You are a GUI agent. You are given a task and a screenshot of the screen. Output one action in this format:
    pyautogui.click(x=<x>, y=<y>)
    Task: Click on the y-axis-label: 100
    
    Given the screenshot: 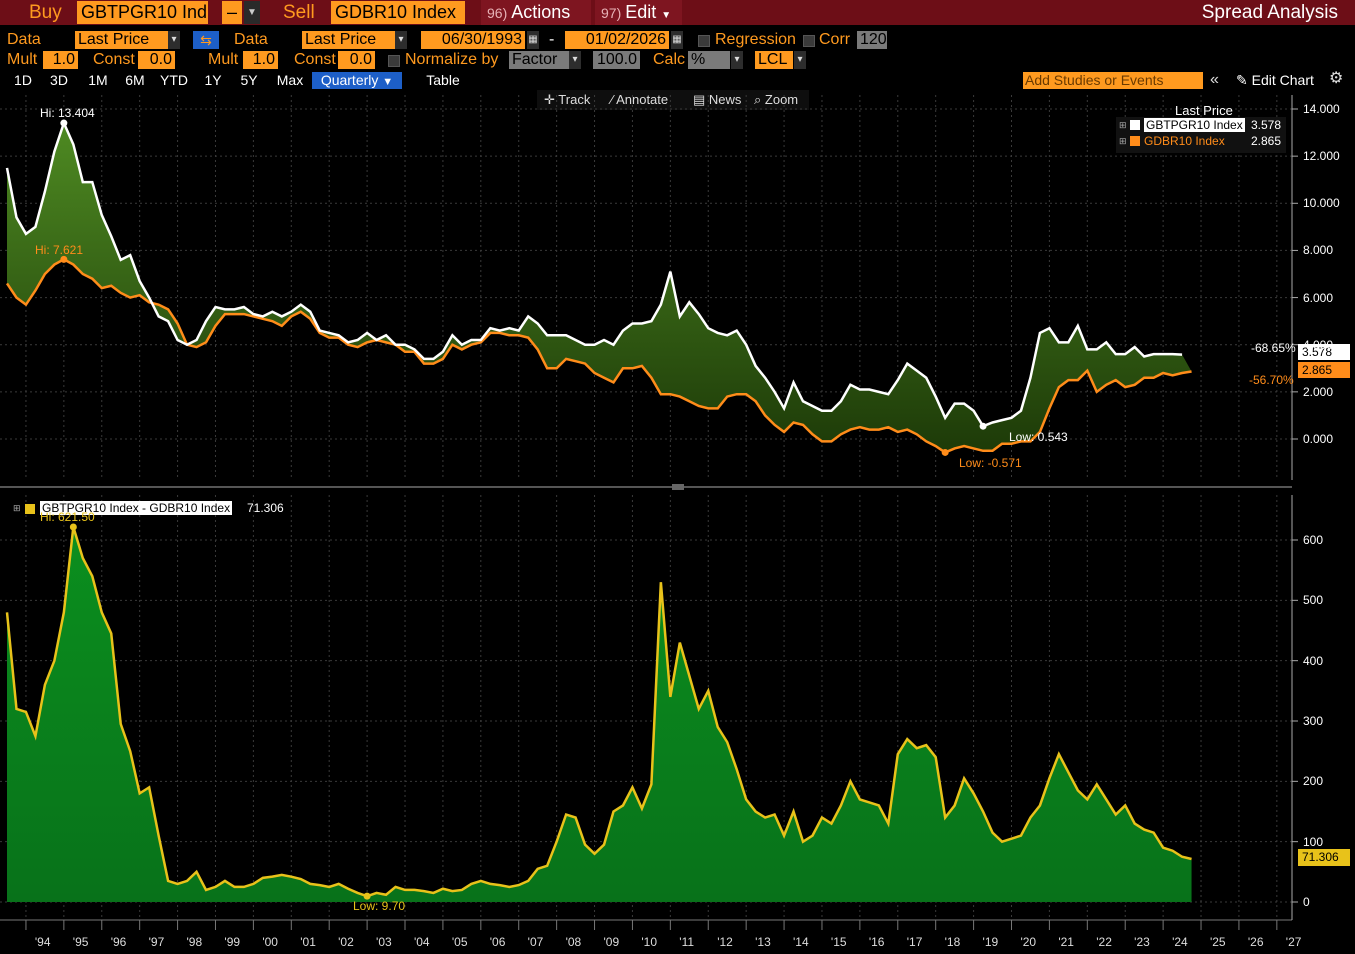 What is the action you would take?
    pyautogui.click(x=1313, y=841)
    